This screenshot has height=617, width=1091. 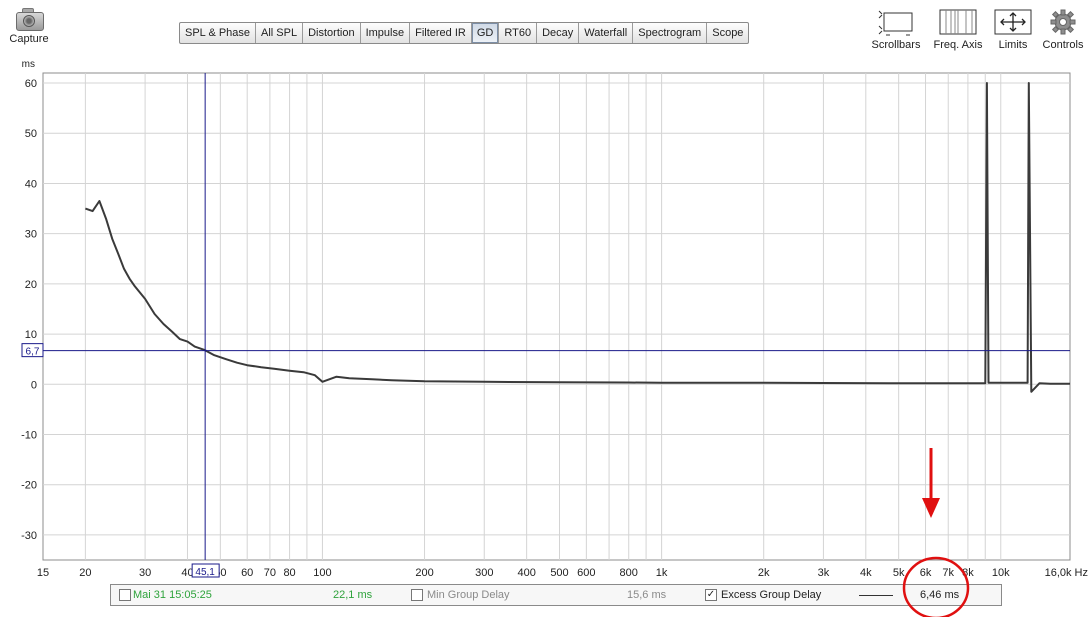 What do you see at coordinates (205, 572) in the screenshot?
I see `cursor-x-value: 45,1` at bounding box center [205, 572].